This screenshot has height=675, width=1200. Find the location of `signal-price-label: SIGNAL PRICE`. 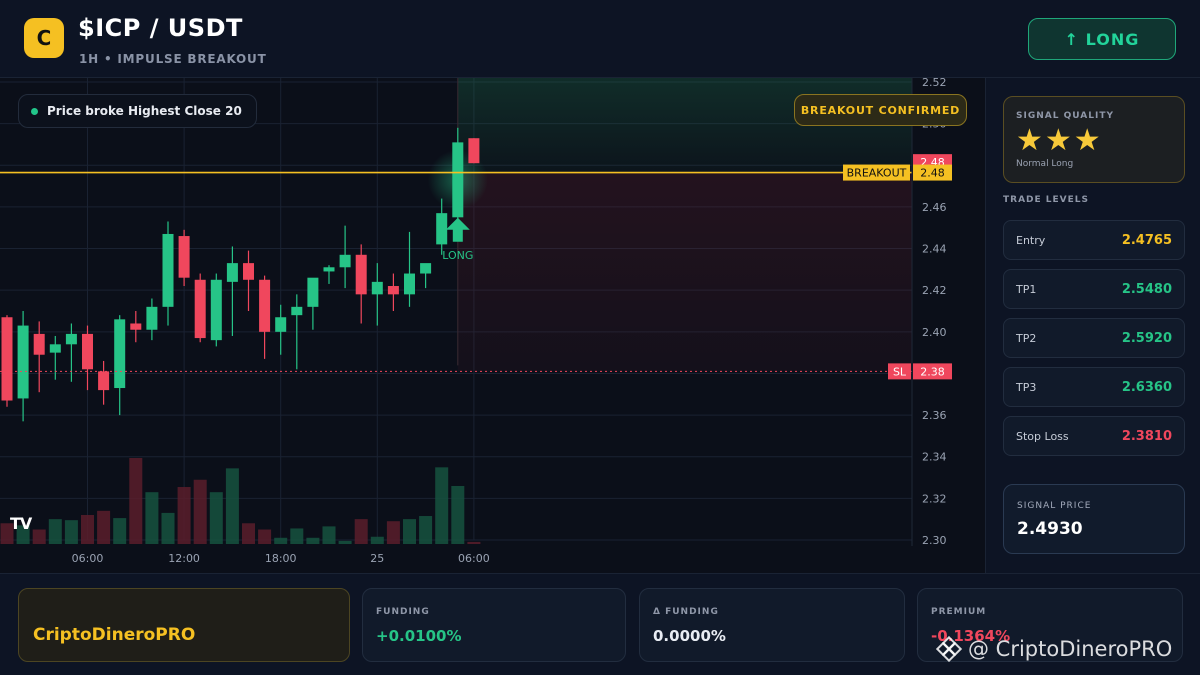

signal-price-label: SIGNAL PRICE is located at coordinates (1054, 506).